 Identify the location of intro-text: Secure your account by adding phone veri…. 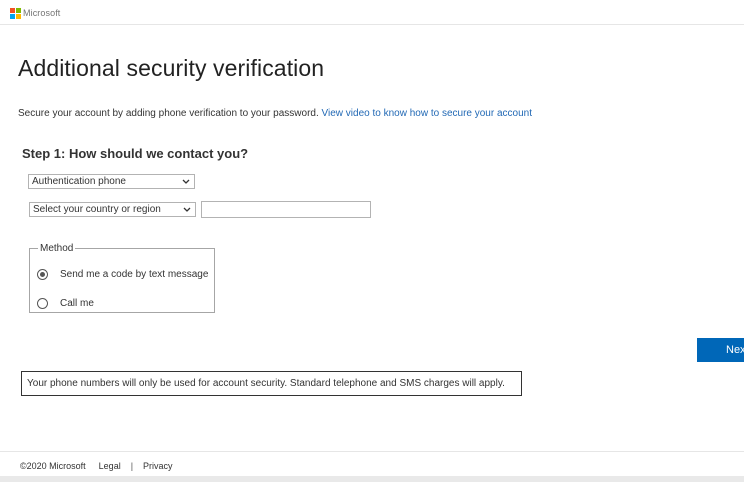
(168, 113).